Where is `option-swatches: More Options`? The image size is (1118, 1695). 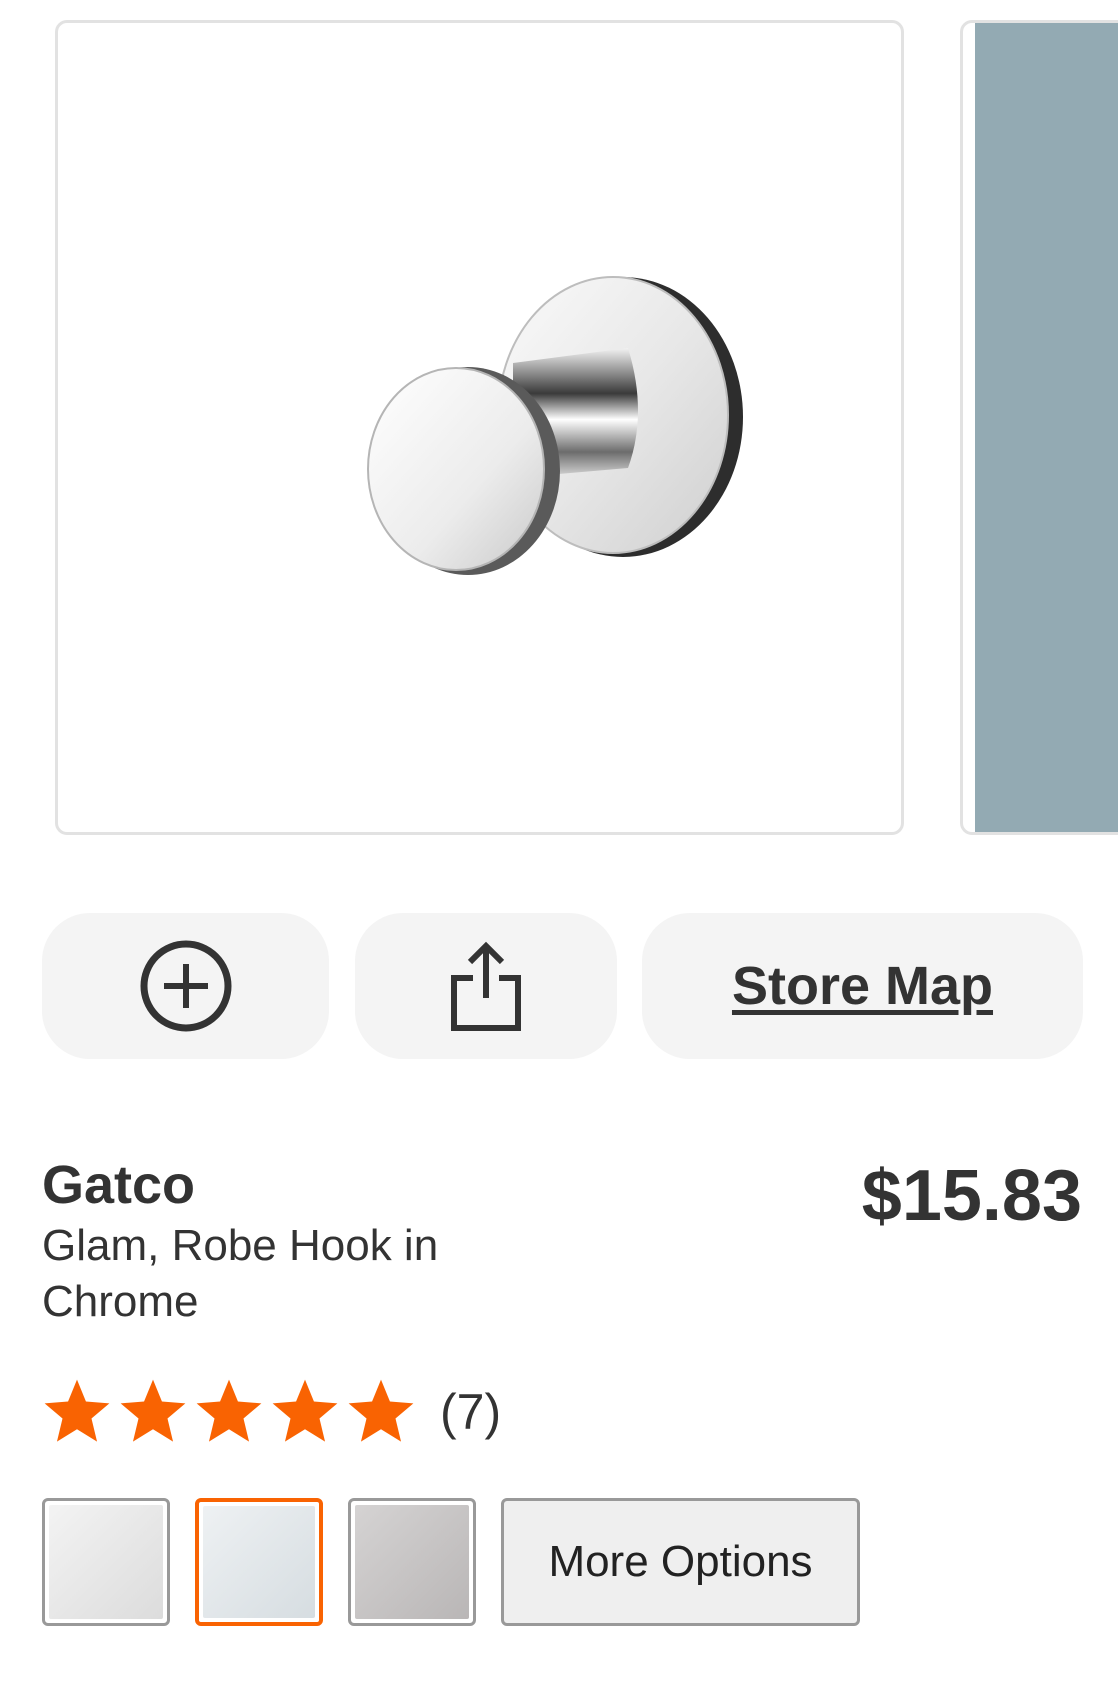 option-swatches: More Options is located at coordinates (451, 1562).